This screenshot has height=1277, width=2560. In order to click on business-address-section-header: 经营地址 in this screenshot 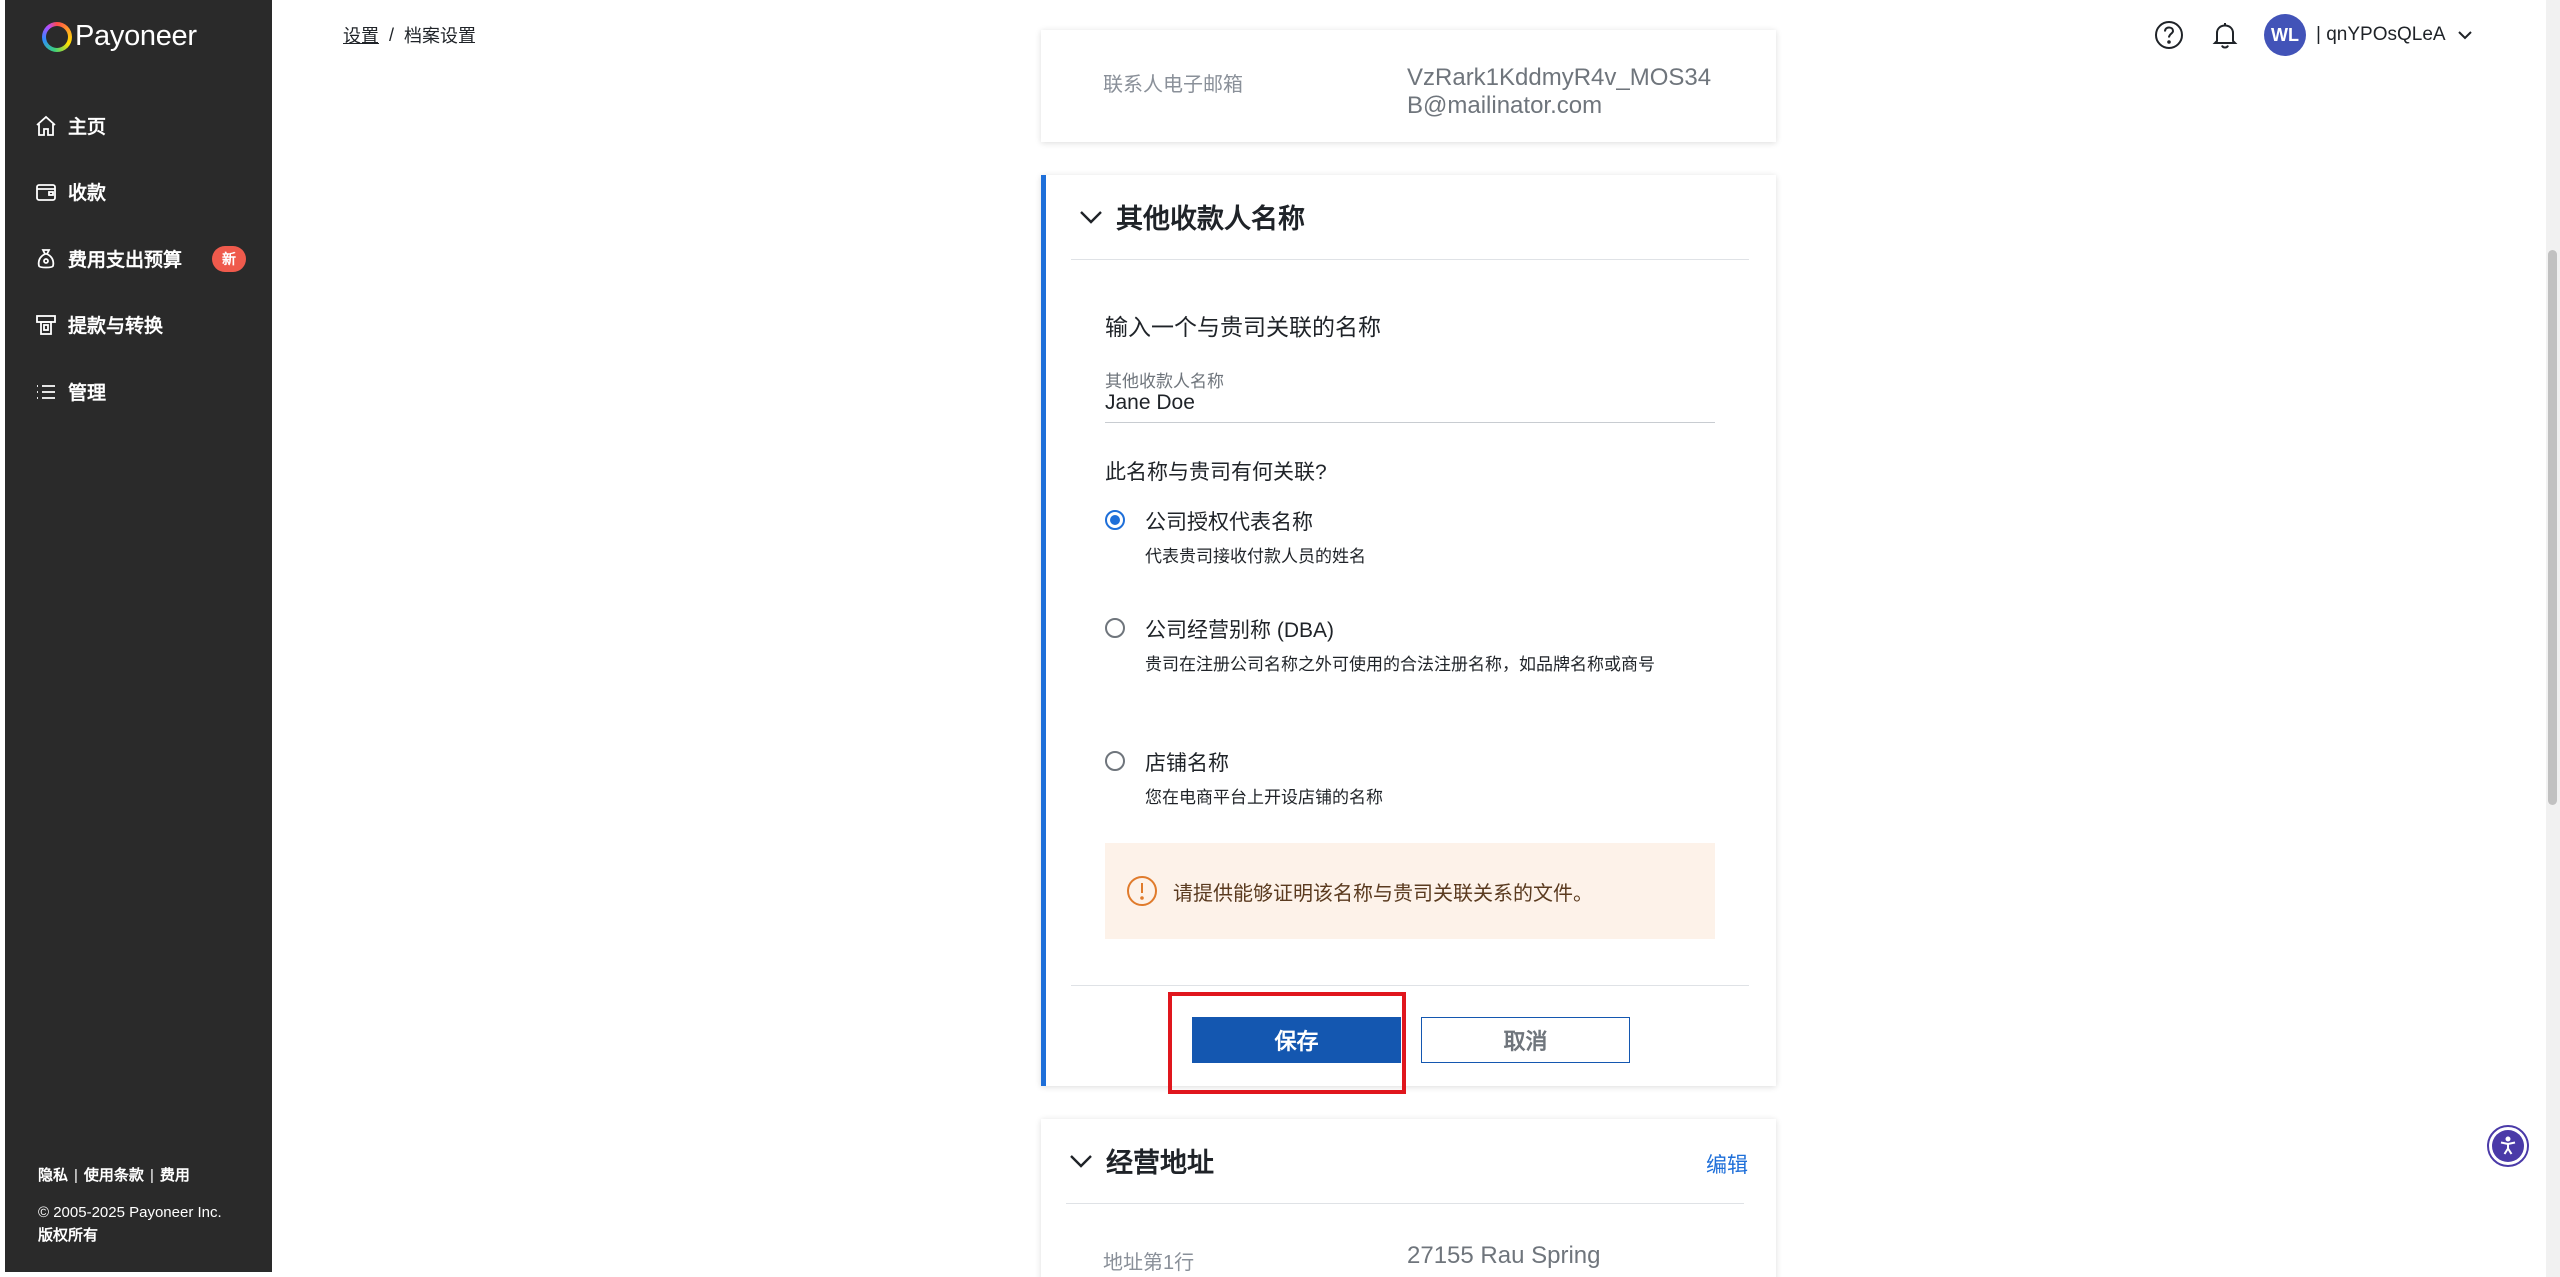, I will do `click(1140, 1160)`.